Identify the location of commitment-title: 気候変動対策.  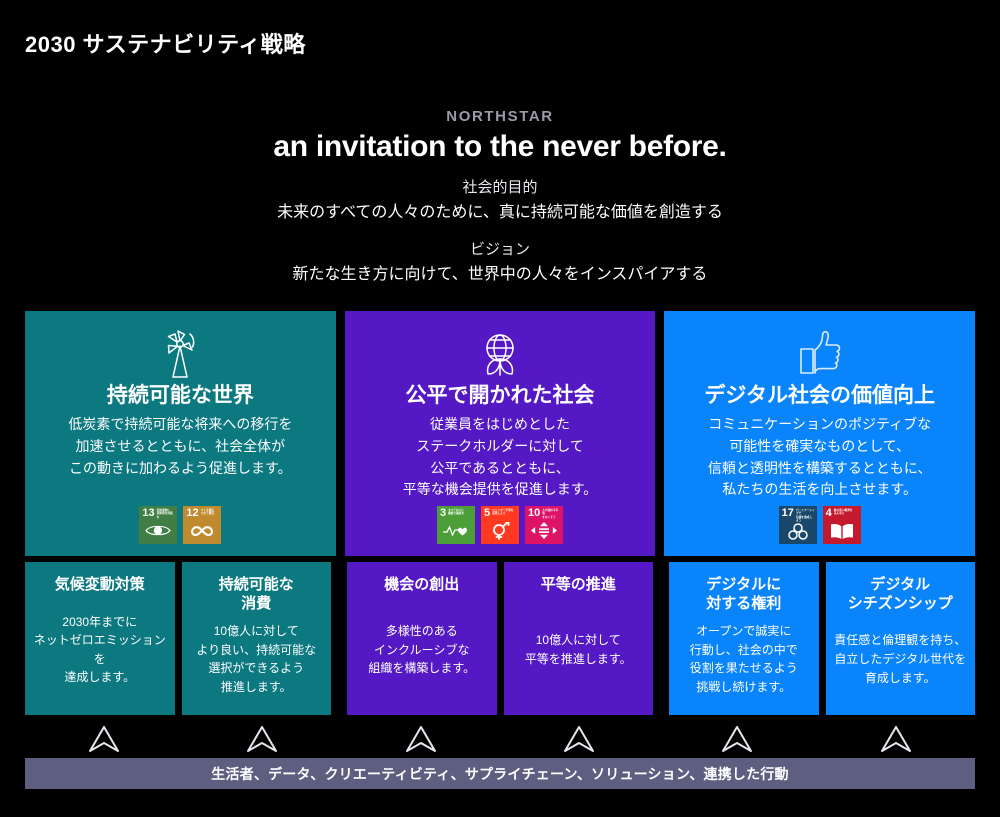
(99, 584).